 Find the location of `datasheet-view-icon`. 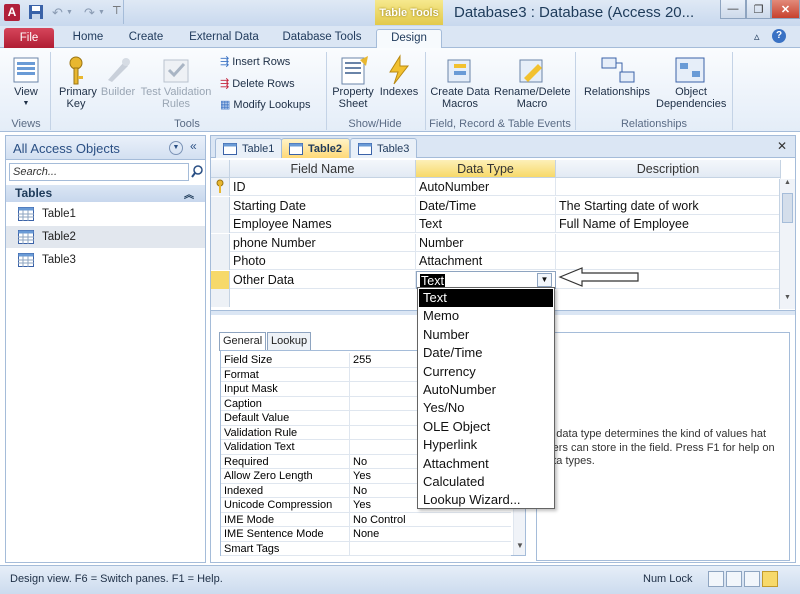

datasheet-view-icon is located at coordinates (716, 579).